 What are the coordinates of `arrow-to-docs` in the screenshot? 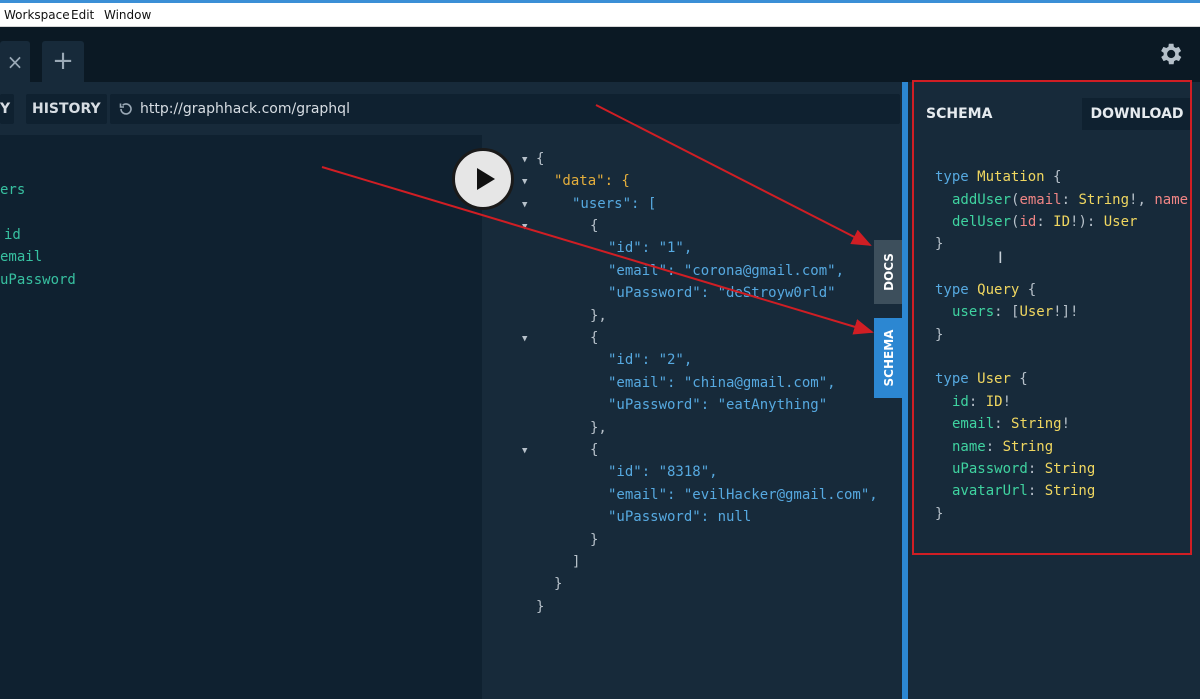 It's located at (733, 175).